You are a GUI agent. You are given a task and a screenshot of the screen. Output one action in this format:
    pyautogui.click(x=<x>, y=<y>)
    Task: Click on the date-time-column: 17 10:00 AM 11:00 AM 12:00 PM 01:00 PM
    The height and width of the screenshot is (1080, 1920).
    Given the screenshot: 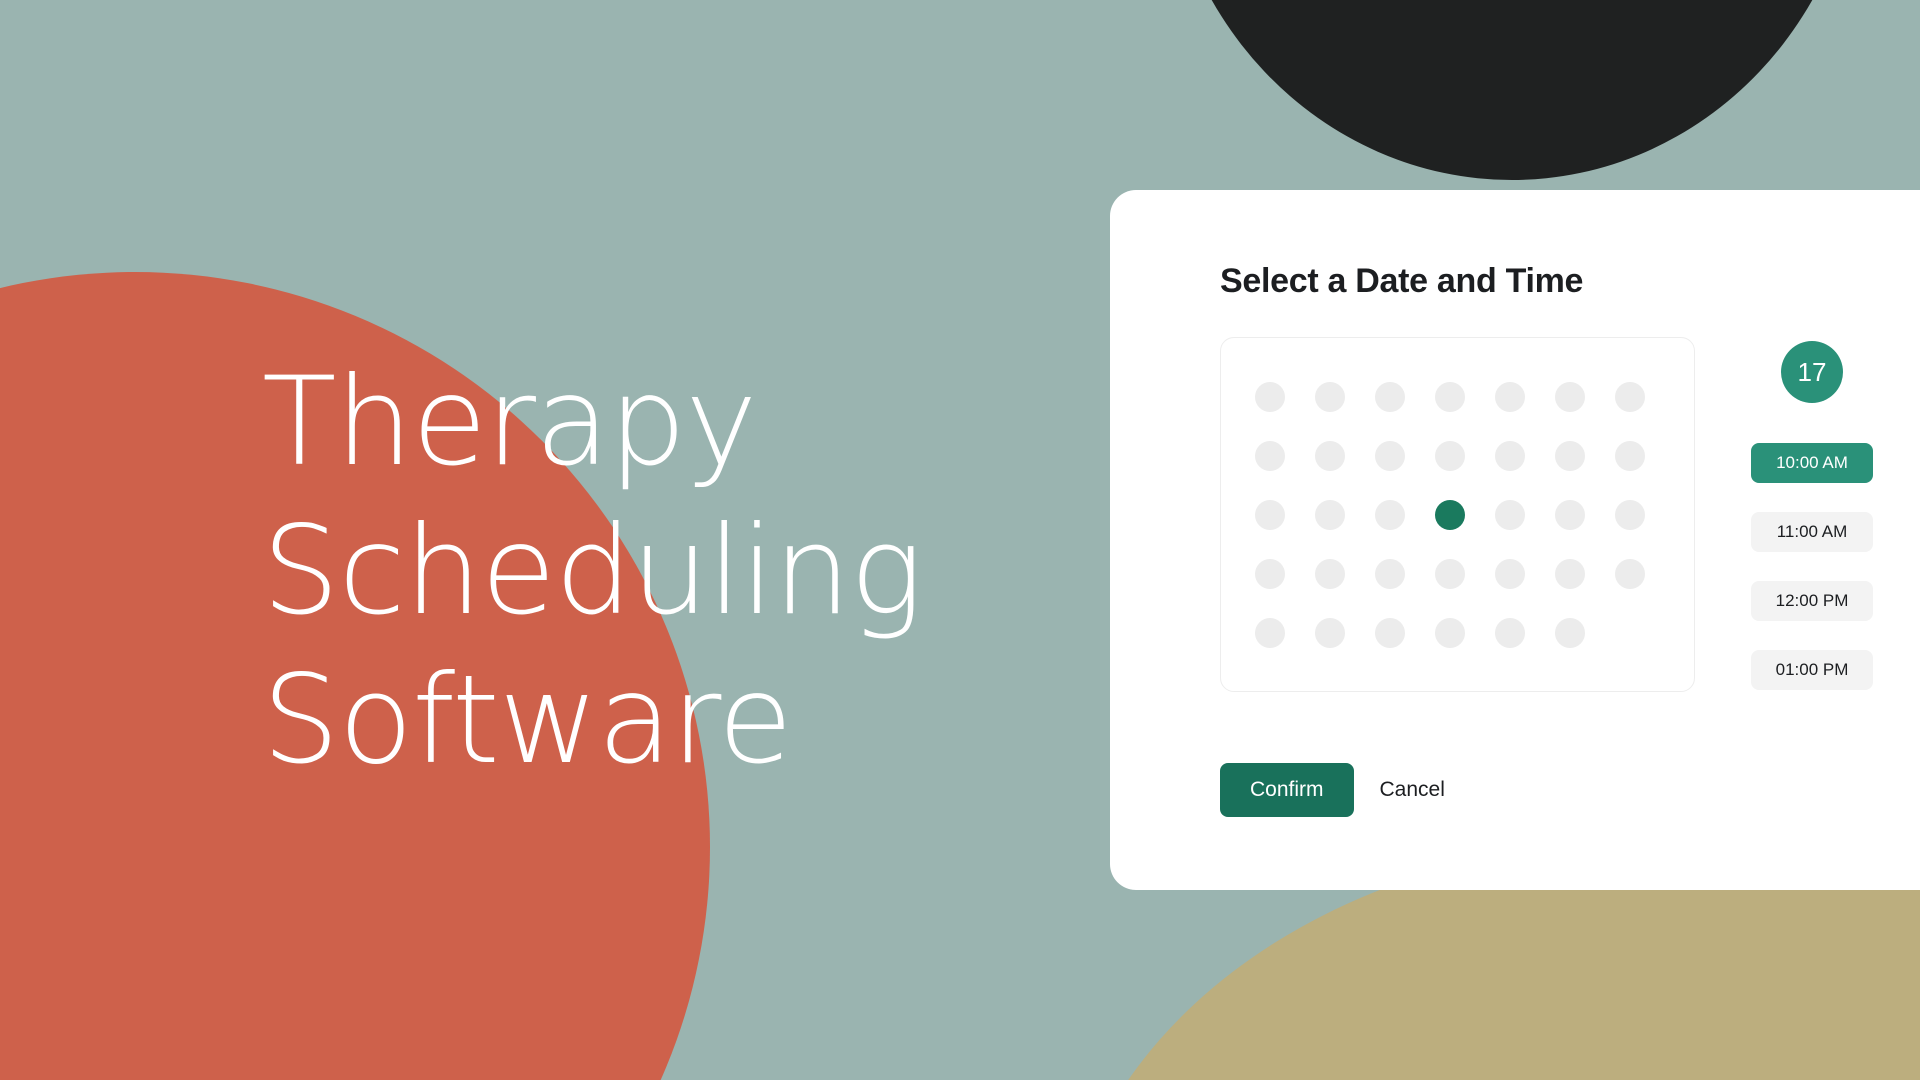 What is the action you would take?
    pyautogui.click(x=1812, y=528)
    